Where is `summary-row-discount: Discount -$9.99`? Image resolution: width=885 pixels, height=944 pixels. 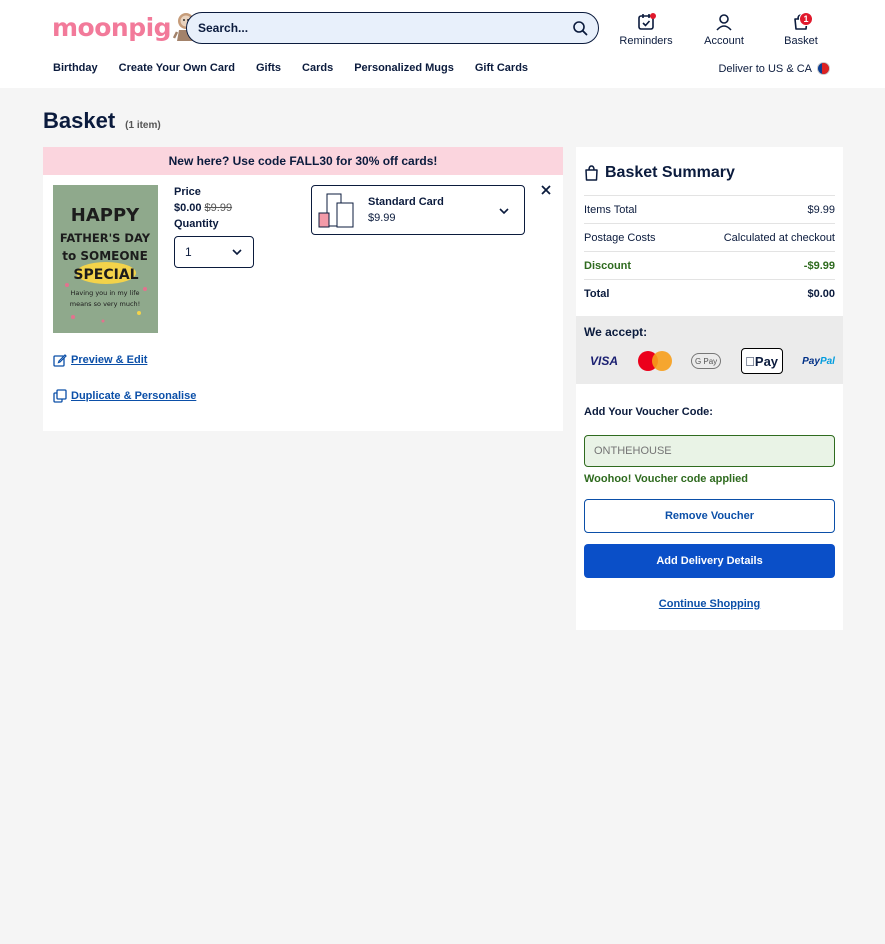 summary-row-discount: Discount -$9.99 is located at coordinates (709, 265).